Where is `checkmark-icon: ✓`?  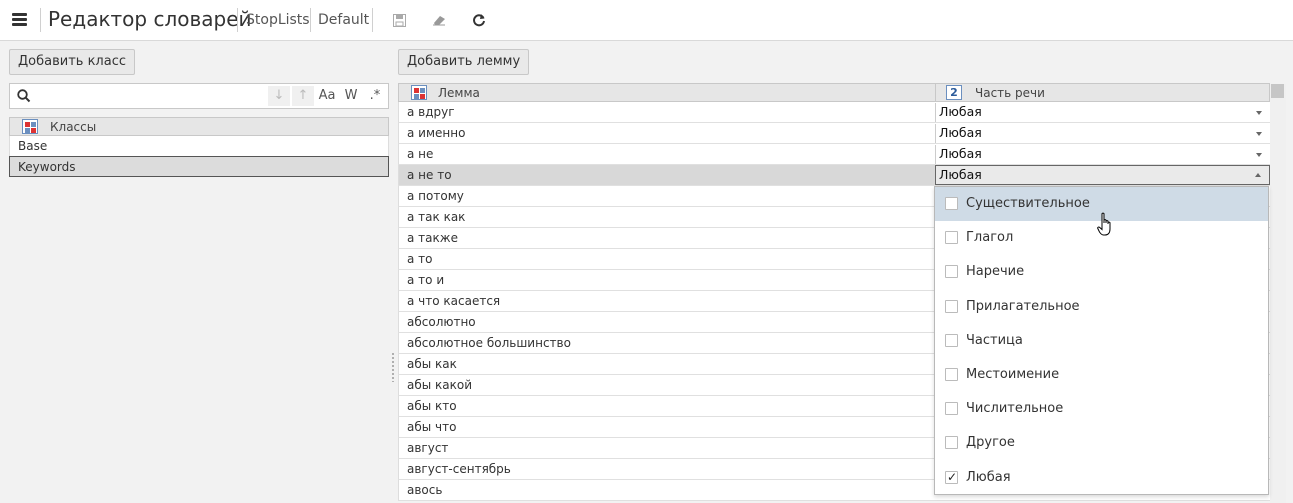
checkmark-icon: ✓ is located at coordinates (952, 476).